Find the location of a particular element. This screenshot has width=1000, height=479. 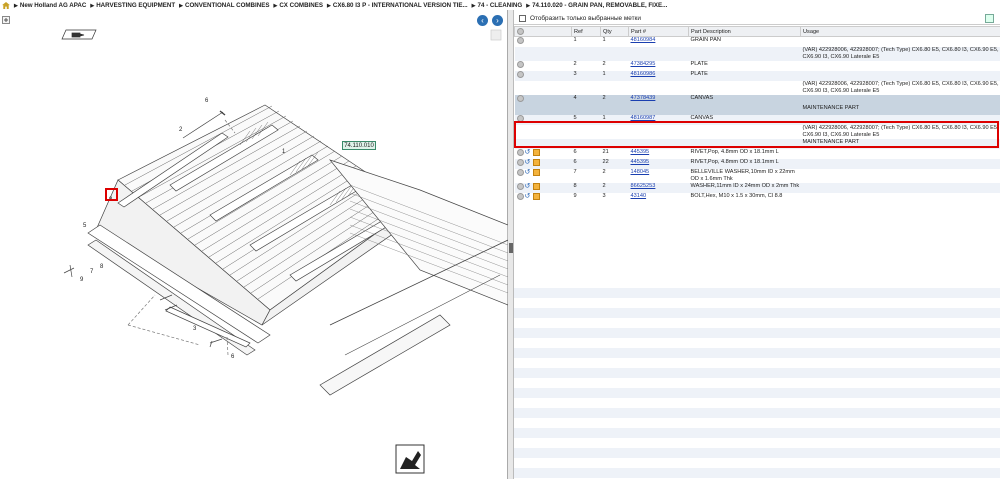

cell-part-number: 48160987 is located at coordinates (658, 119).